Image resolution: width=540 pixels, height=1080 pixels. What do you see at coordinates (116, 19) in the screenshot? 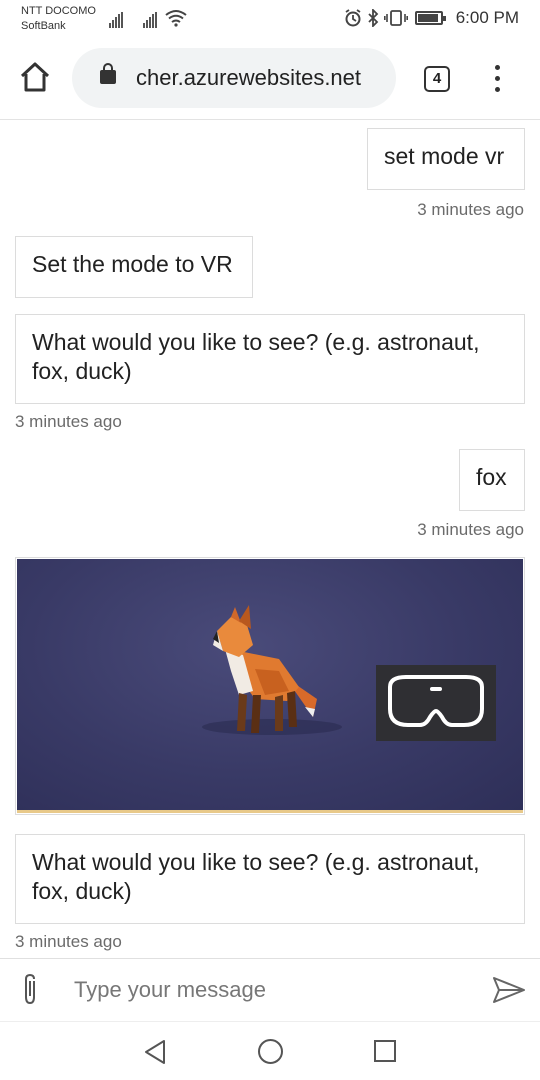
I see `signal-icon` at bounding box center [116, 19].